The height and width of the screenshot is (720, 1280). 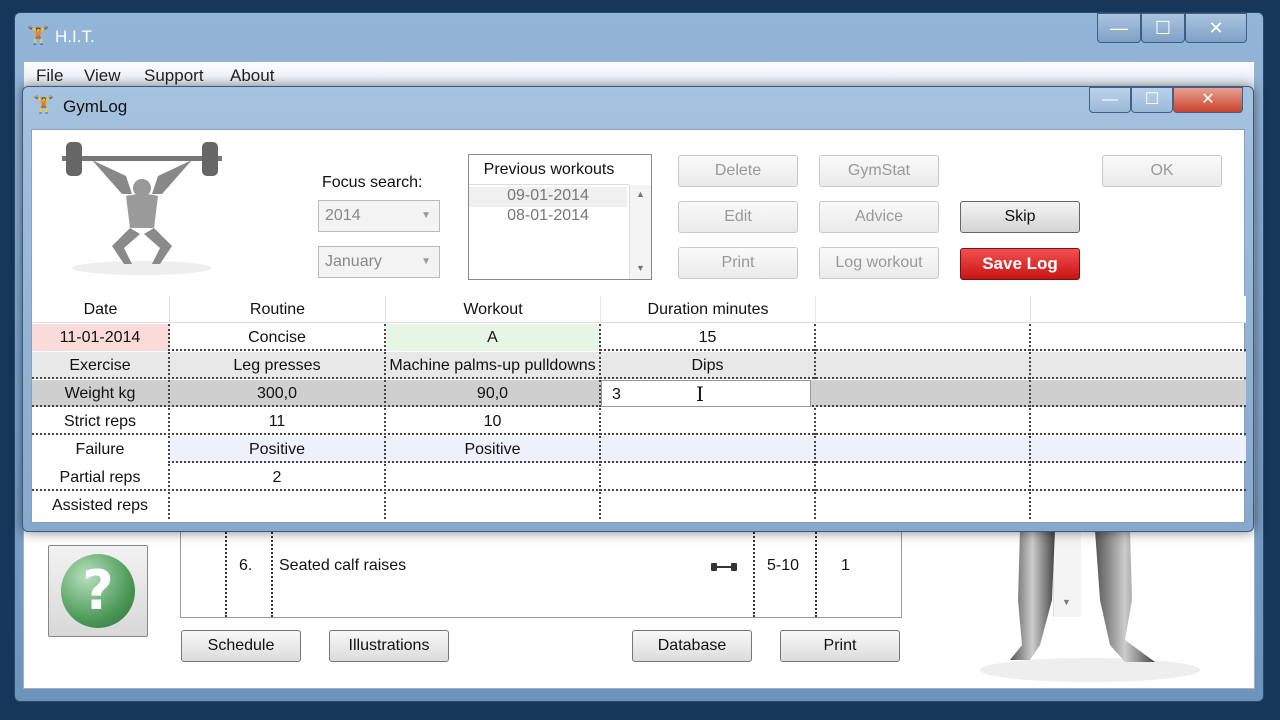 I want to click on gymlog-logo-icon: 🏋, so click(x=44, y=104).